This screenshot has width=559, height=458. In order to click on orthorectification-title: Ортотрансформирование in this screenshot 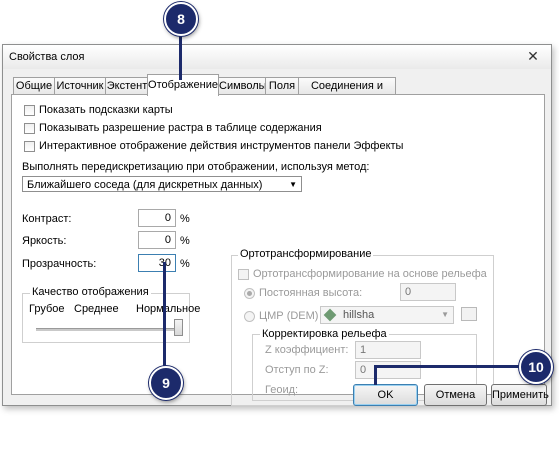, I will do `click(306, 254)`.